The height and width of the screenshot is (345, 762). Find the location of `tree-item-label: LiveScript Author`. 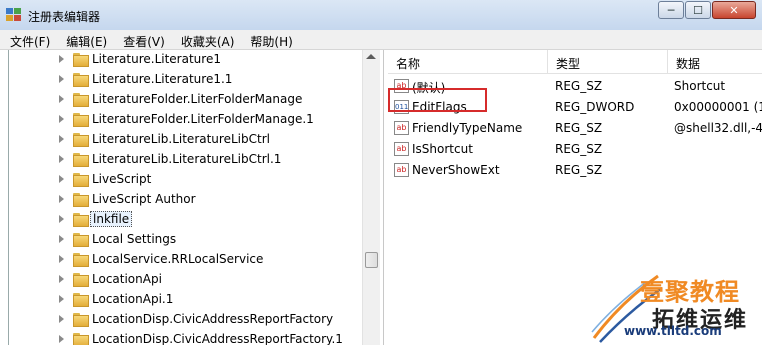

tree-item-label: LiveScript Author is located at coordinates (144, 199).